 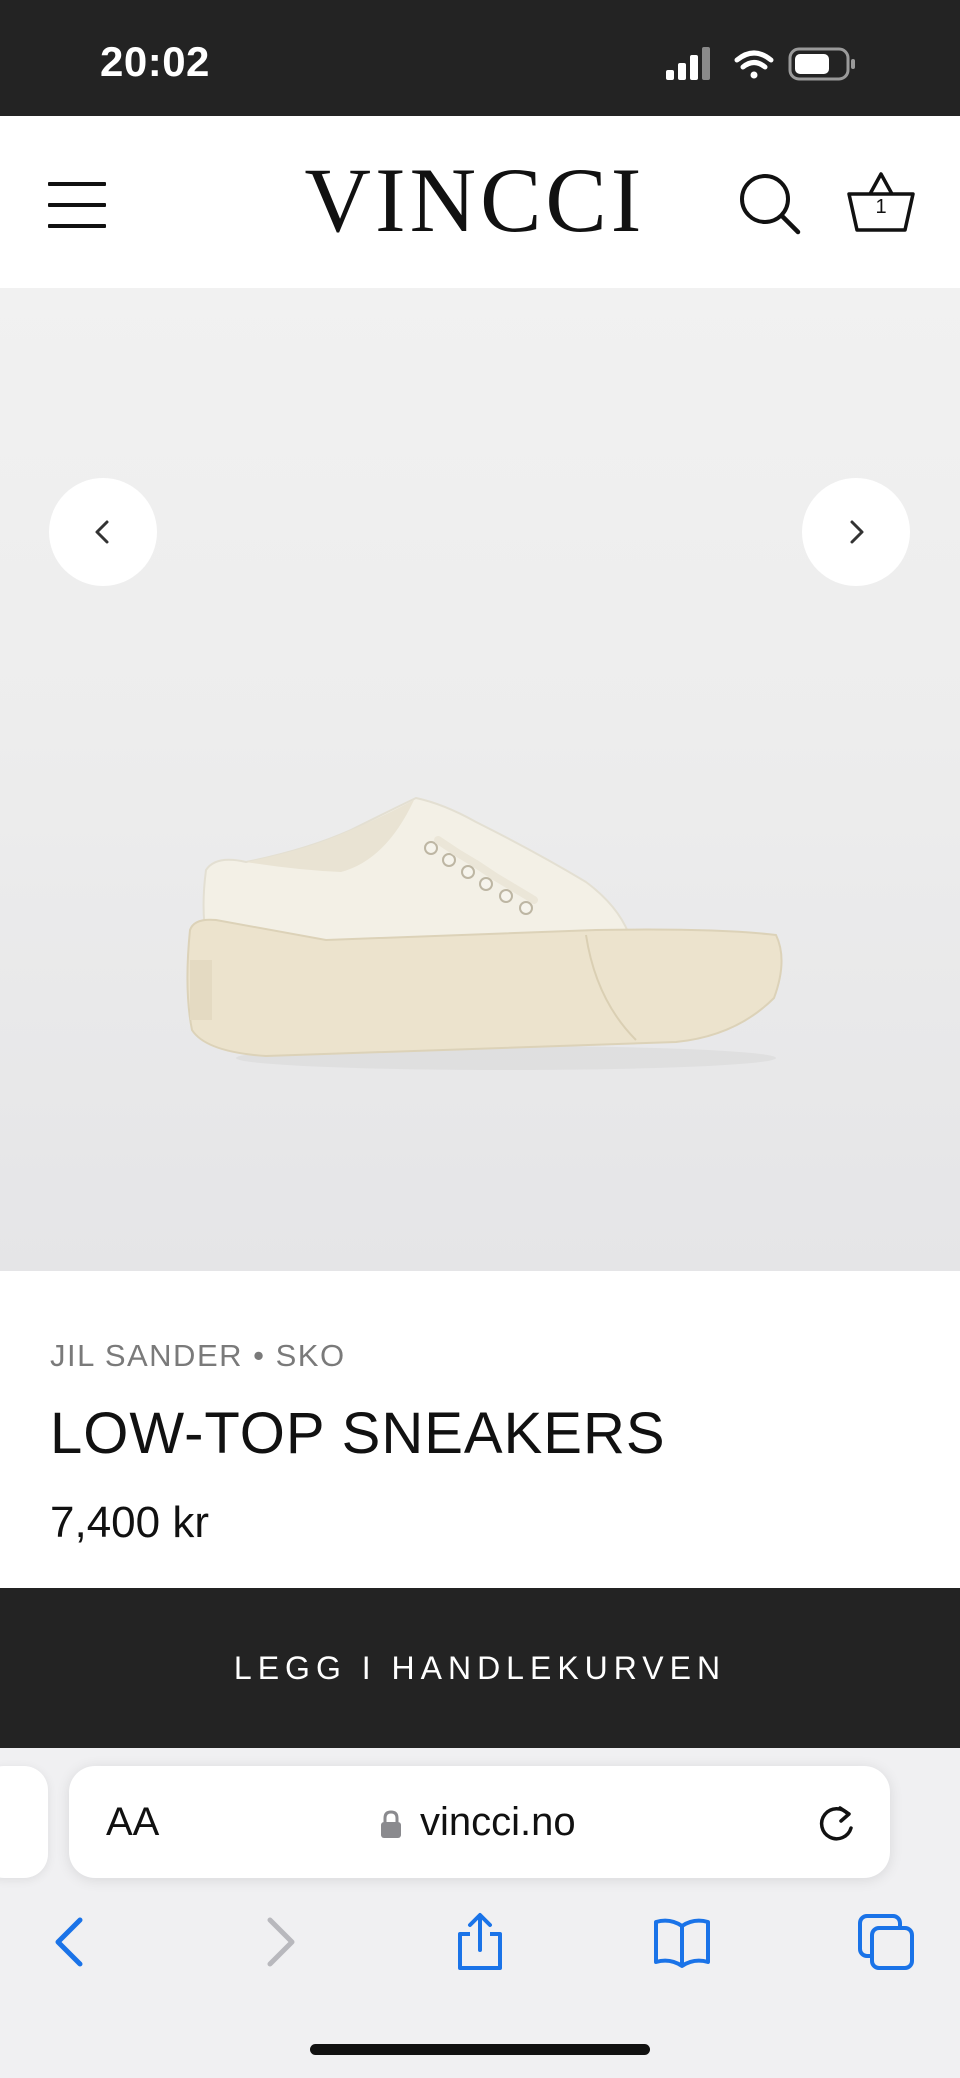 I want to click on text-size-label: AA, so click(x=133, y=1822).